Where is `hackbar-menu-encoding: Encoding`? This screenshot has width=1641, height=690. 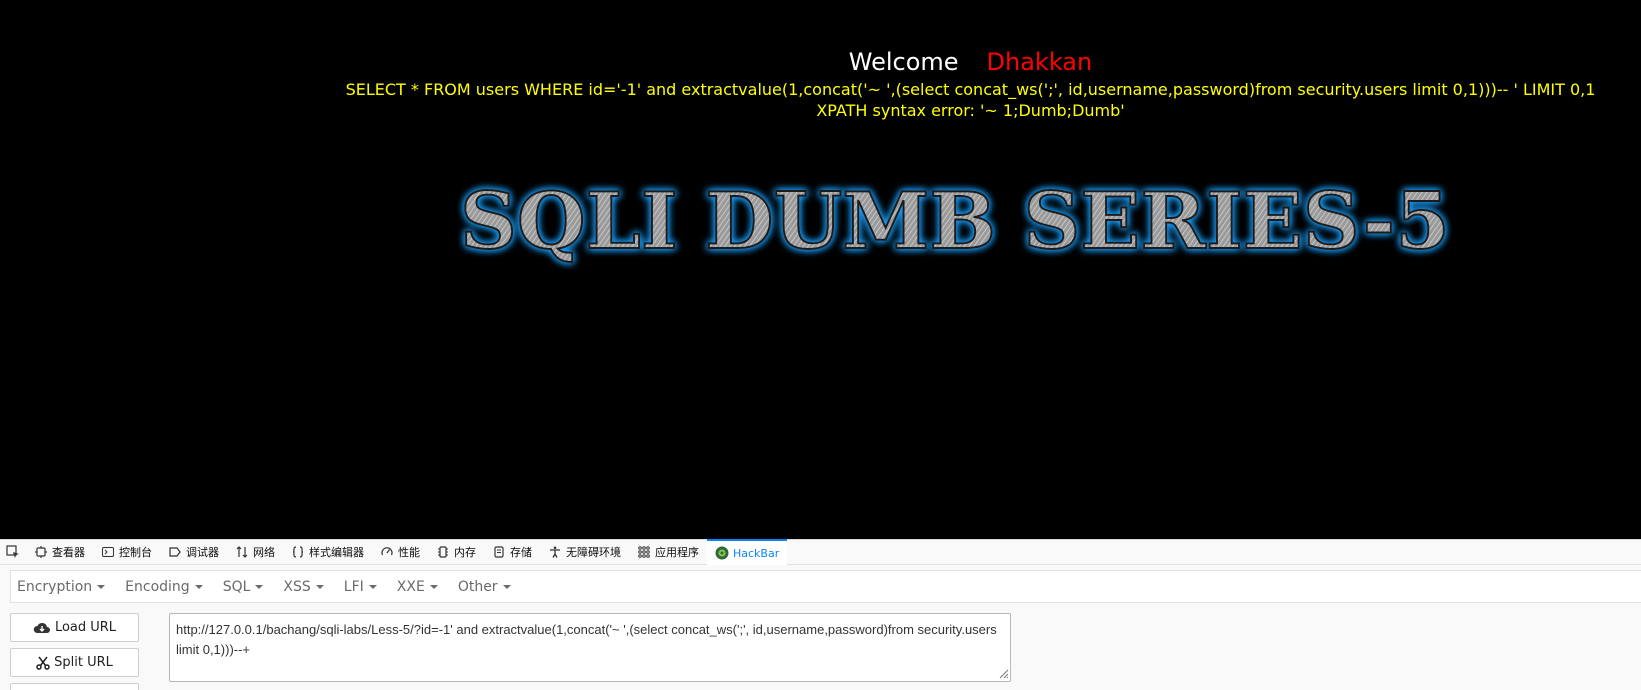 hackbar-menu-encoding: Encoding is located at coordinates (164, 587).